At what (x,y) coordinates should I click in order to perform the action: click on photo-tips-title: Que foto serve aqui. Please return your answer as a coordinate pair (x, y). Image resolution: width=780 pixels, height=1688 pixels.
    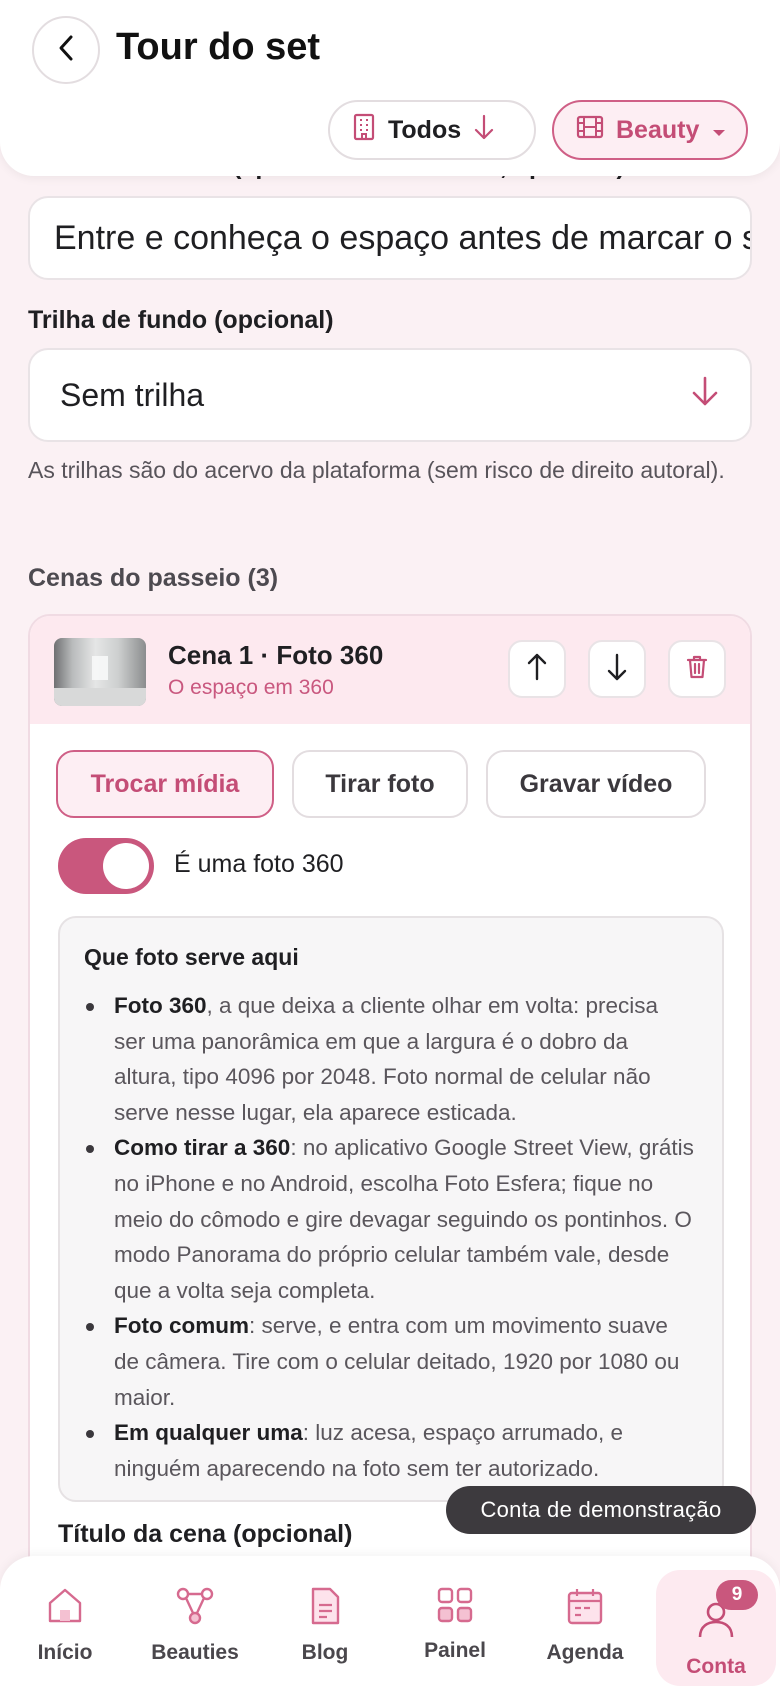
    Looking at the image, I should click on (191, 957).